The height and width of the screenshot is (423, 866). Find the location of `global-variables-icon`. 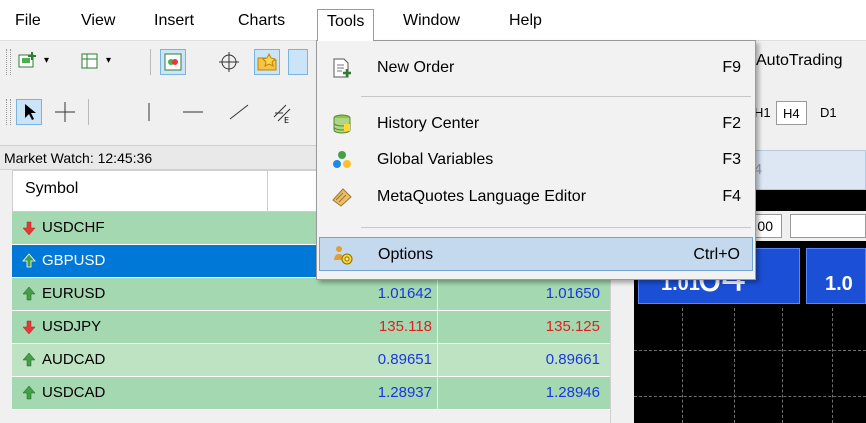

global-variables-icon is located at coordinates (342, 159).